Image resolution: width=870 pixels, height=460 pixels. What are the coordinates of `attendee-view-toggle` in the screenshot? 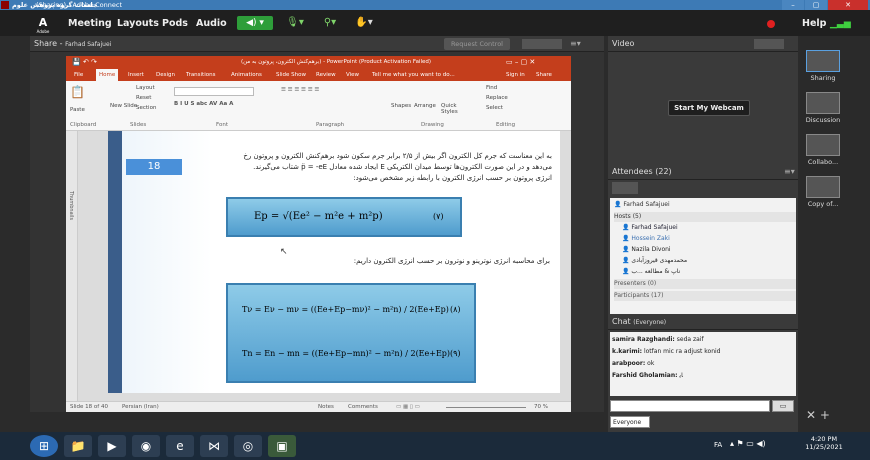 It's located at (625, 188).